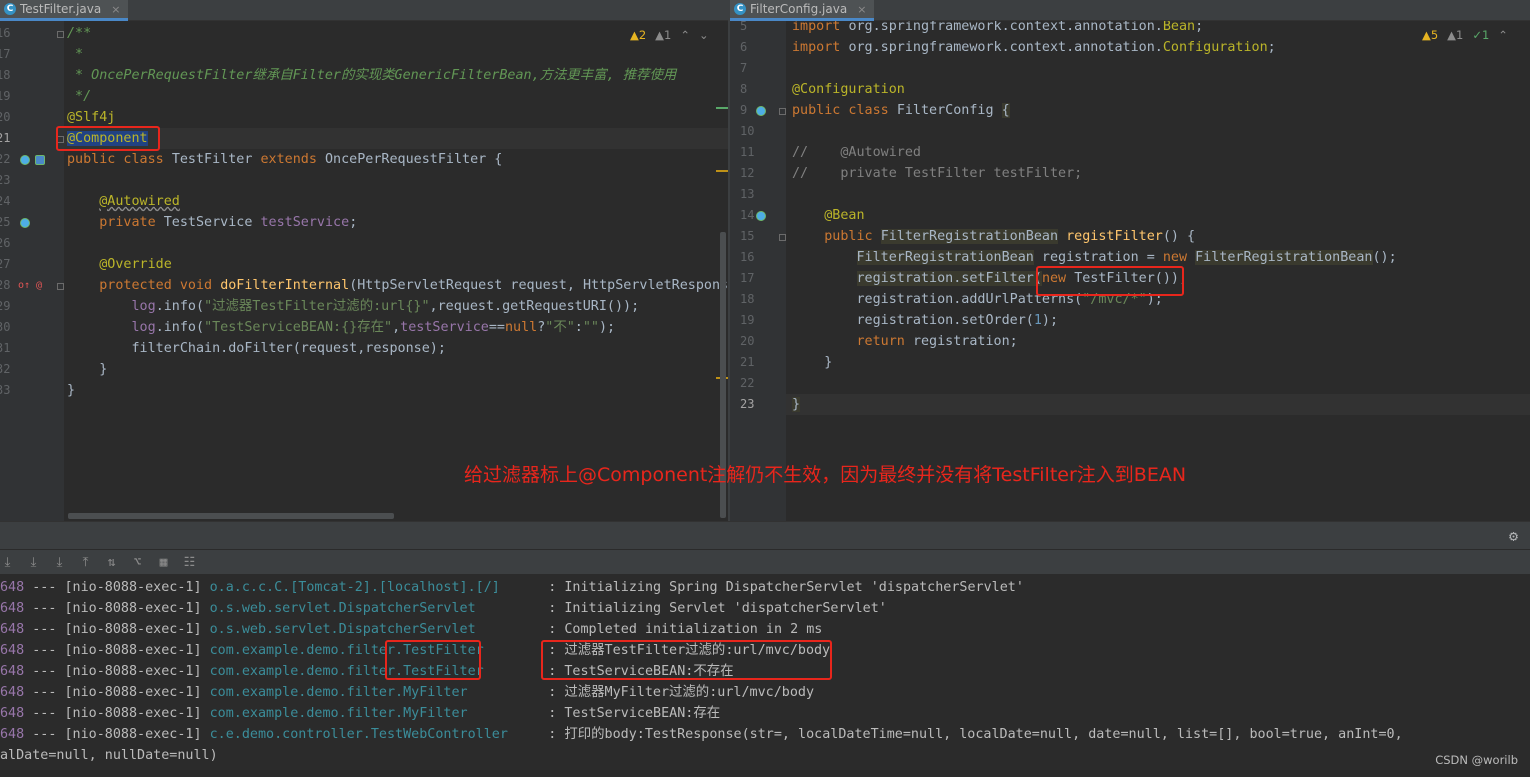 This screenshot has width=1530, height=777. Describe the element at coordinates (375, 692) in the screenshot. I see `console-logger: com.example.demo.filter.MyFilter` at that location.